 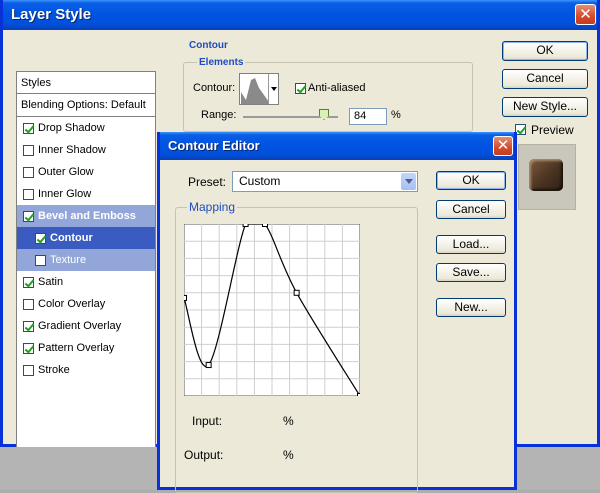 I want to click on style-item-color-overlay: Color Overlay, so click(x=86, y=304).